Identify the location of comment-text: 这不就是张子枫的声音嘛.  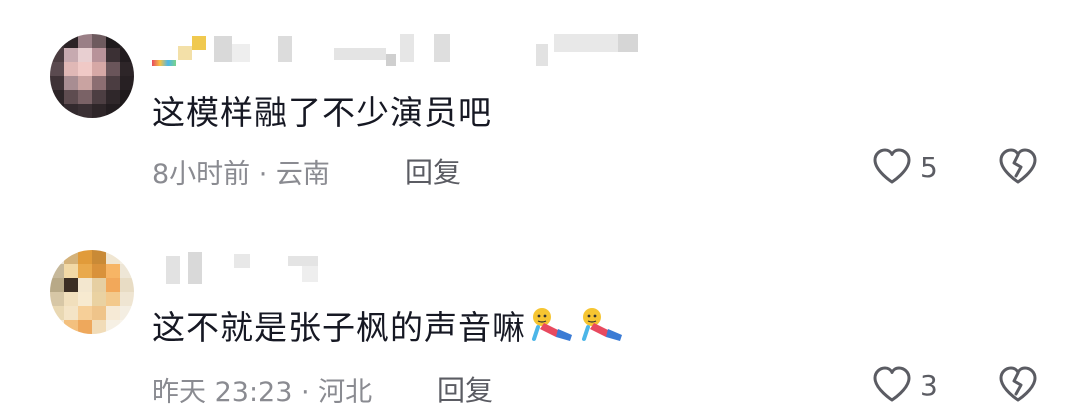
(389, 325).